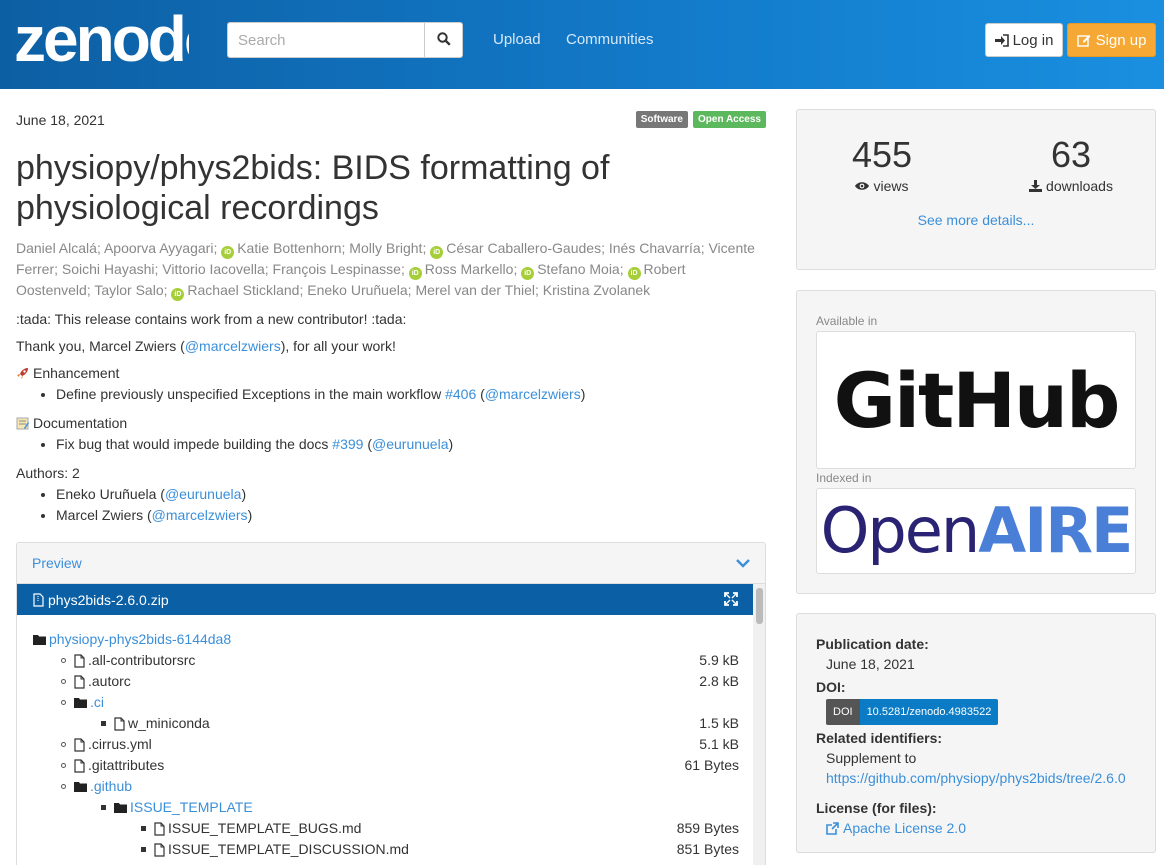 This screenshot has width=1164, height=865. I want to click on search-icon, so click(443, 38).